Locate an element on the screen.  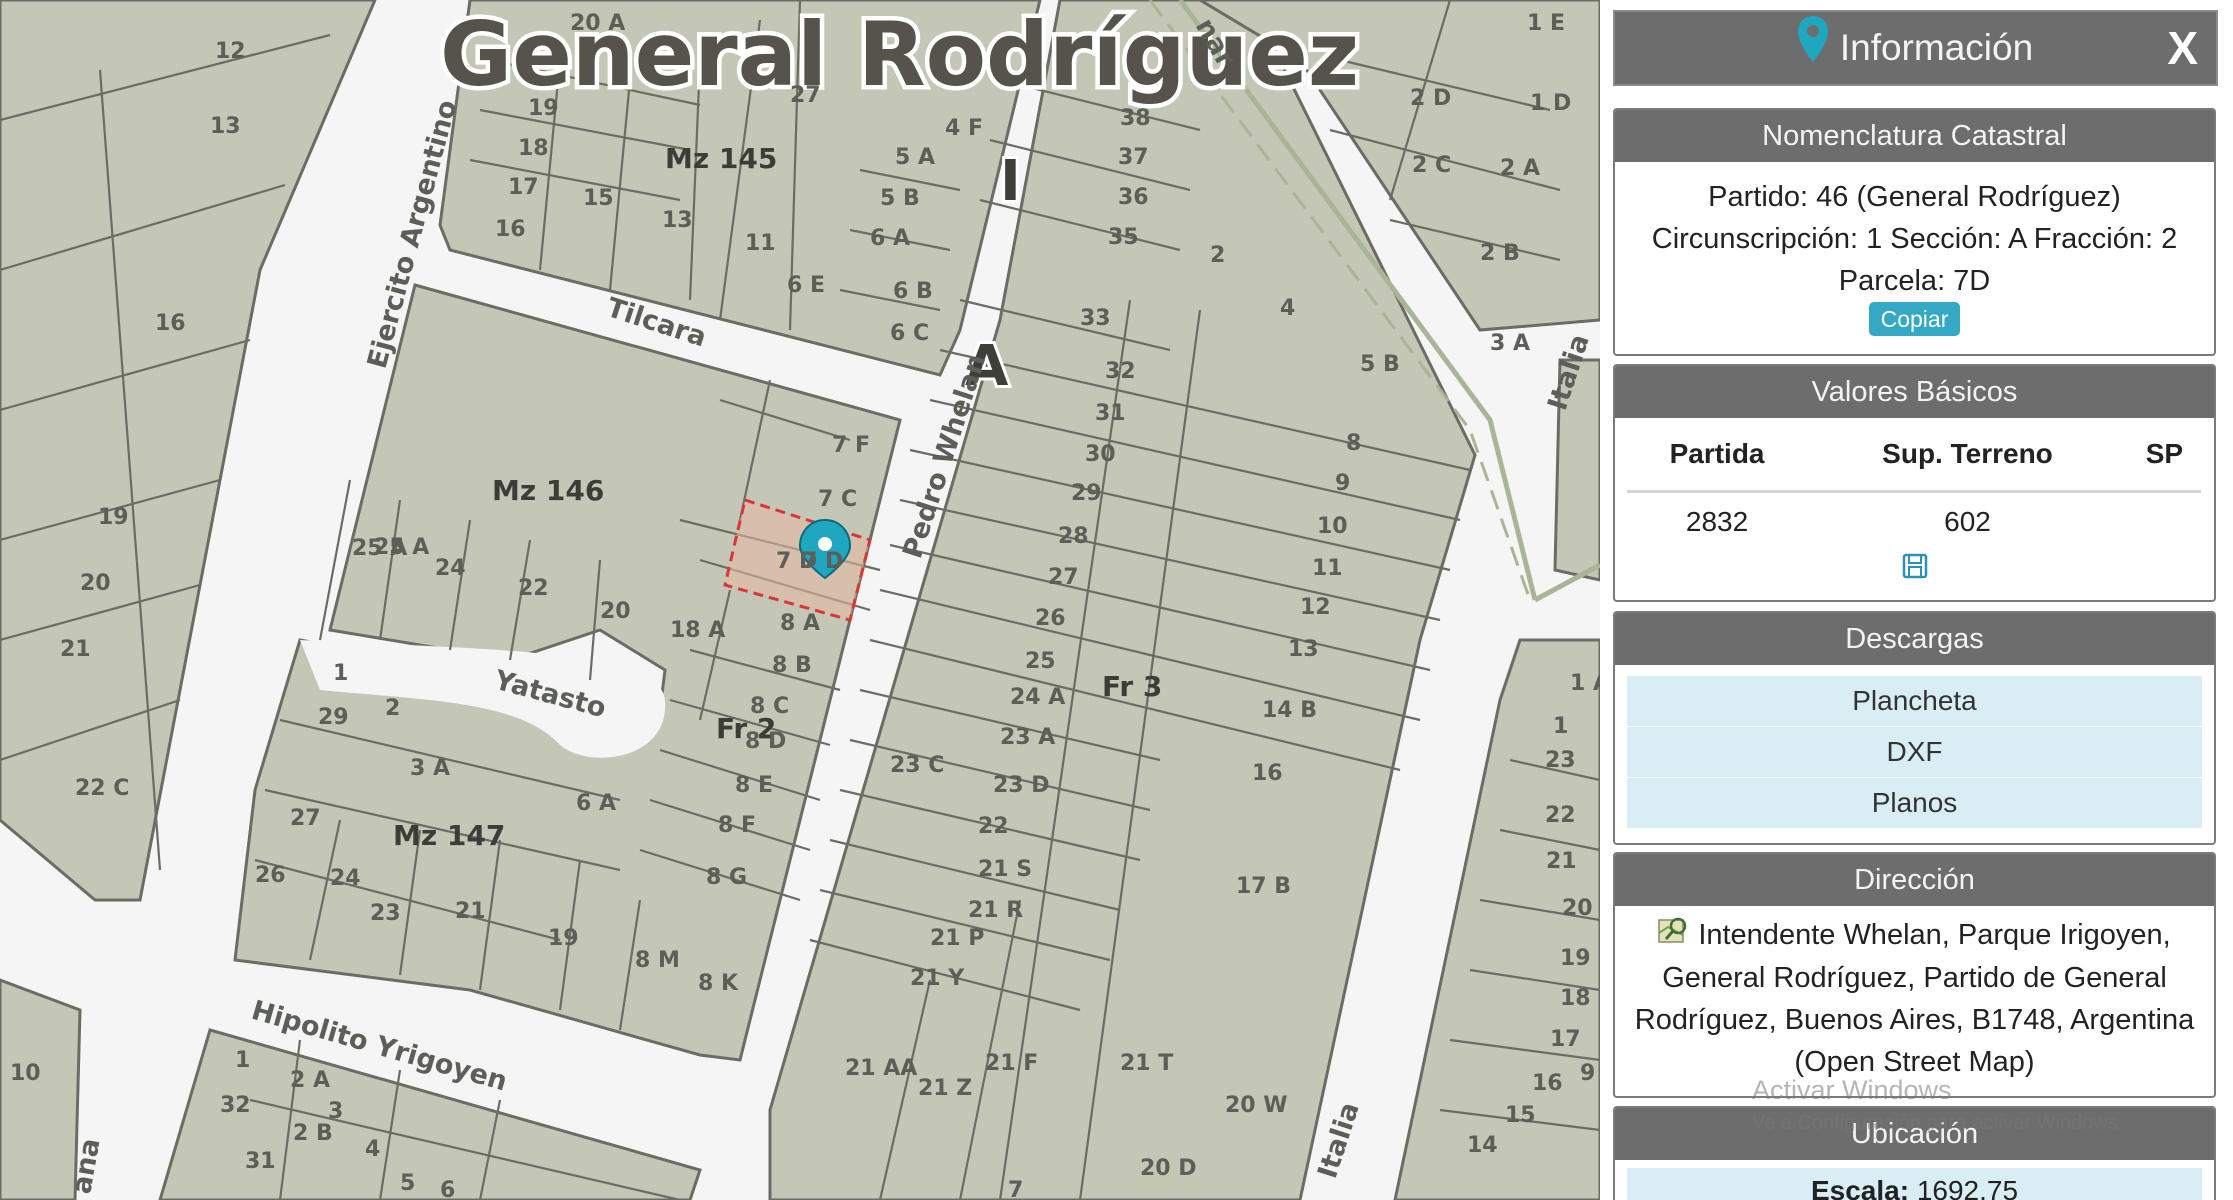
lot-label: 23 A is located at coordinates (1027, 737).